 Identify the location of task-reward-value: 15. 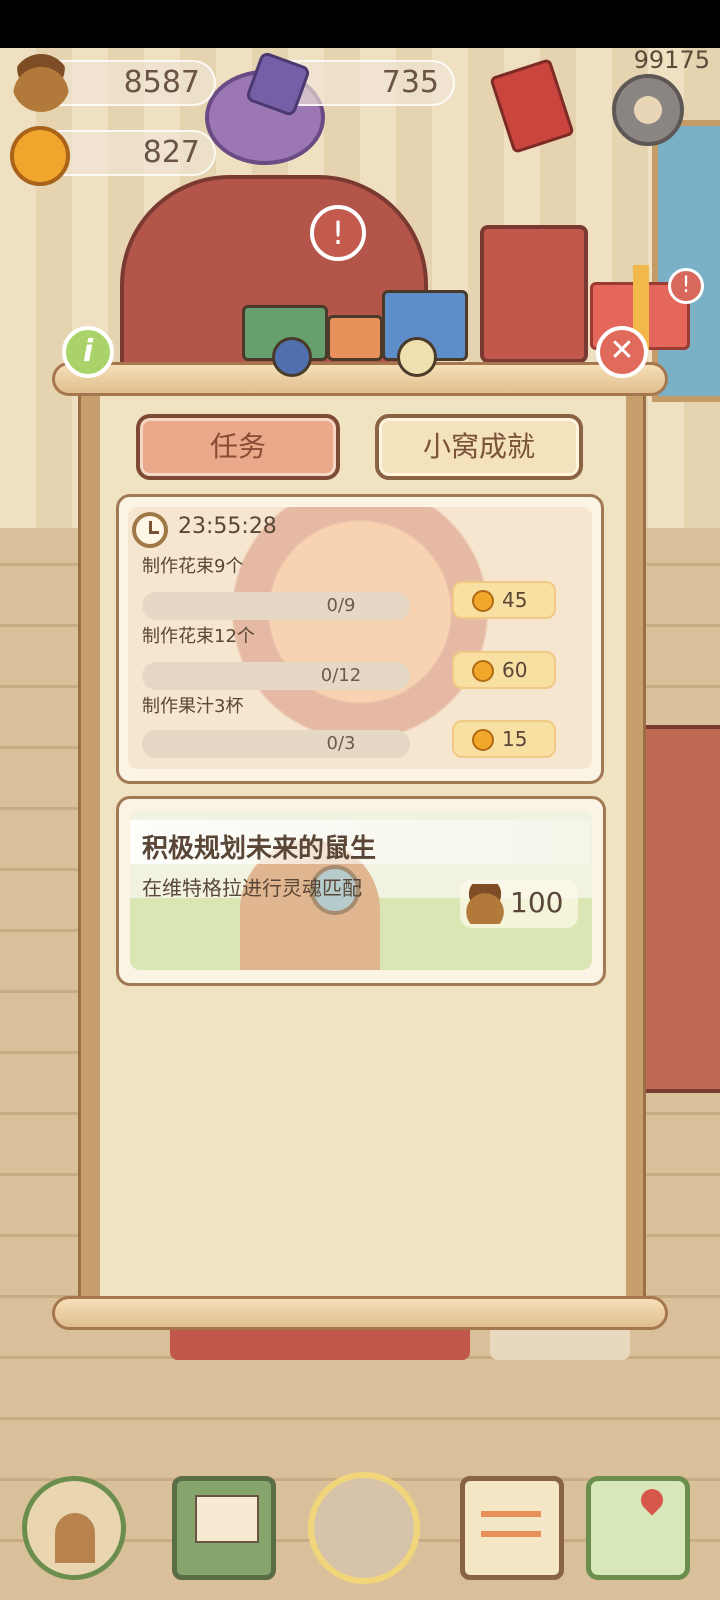
(515, 739).